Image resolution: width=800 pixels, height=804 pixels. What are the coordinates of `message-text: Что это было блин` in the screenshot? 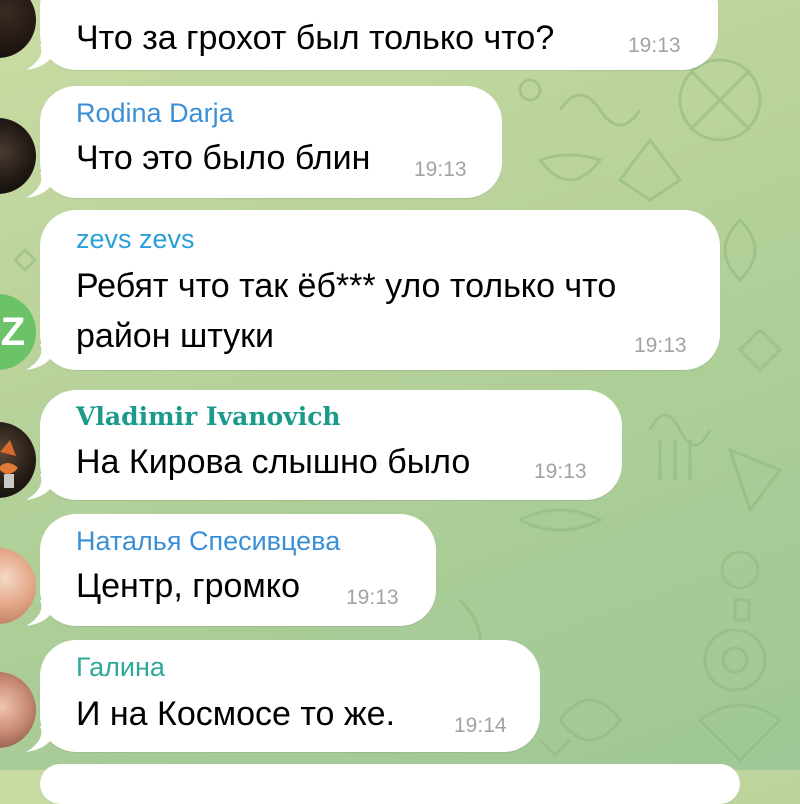 It's located at (223, 158).